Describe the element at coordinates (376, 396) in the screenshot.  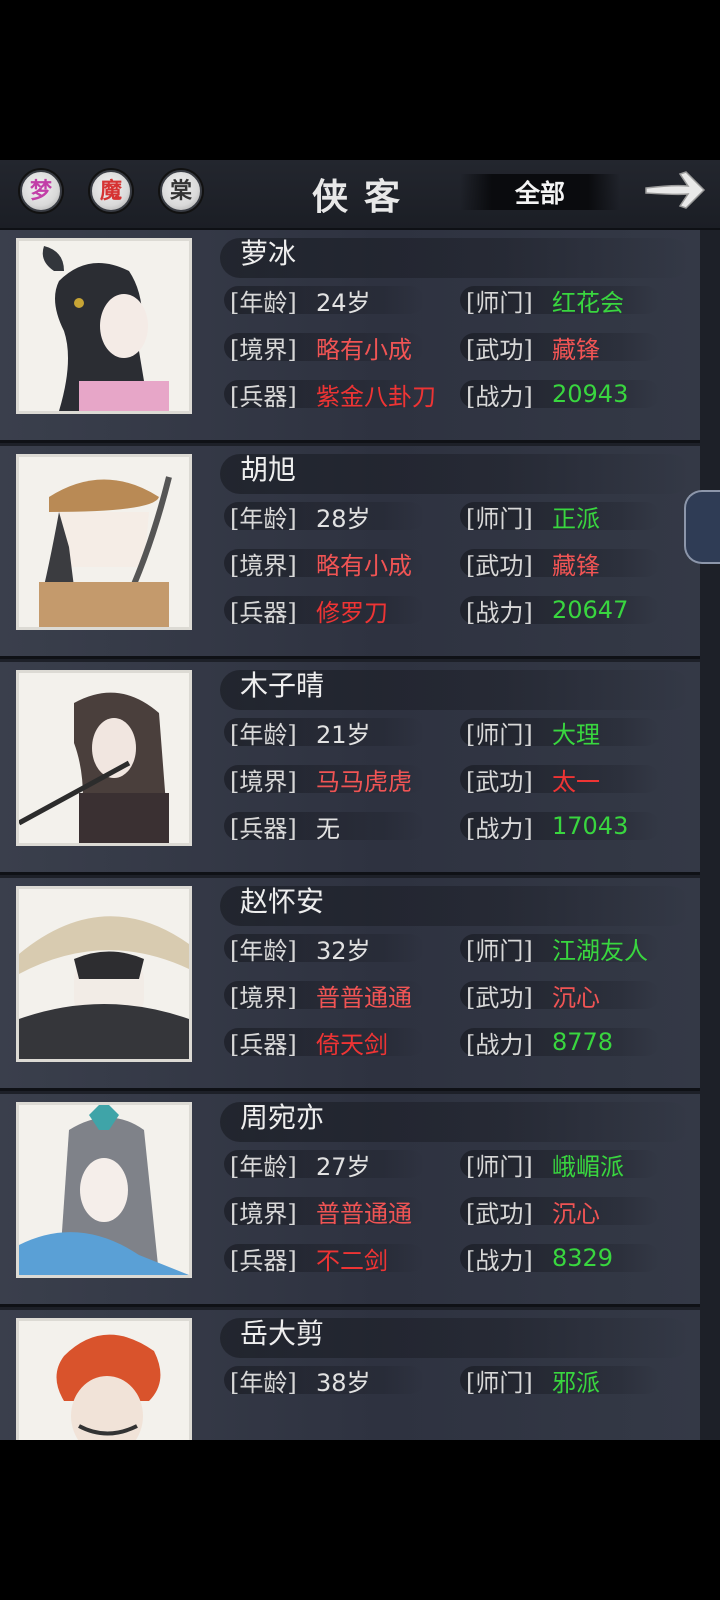
I see `weapon-value: 紫金八卦刀` at that location.